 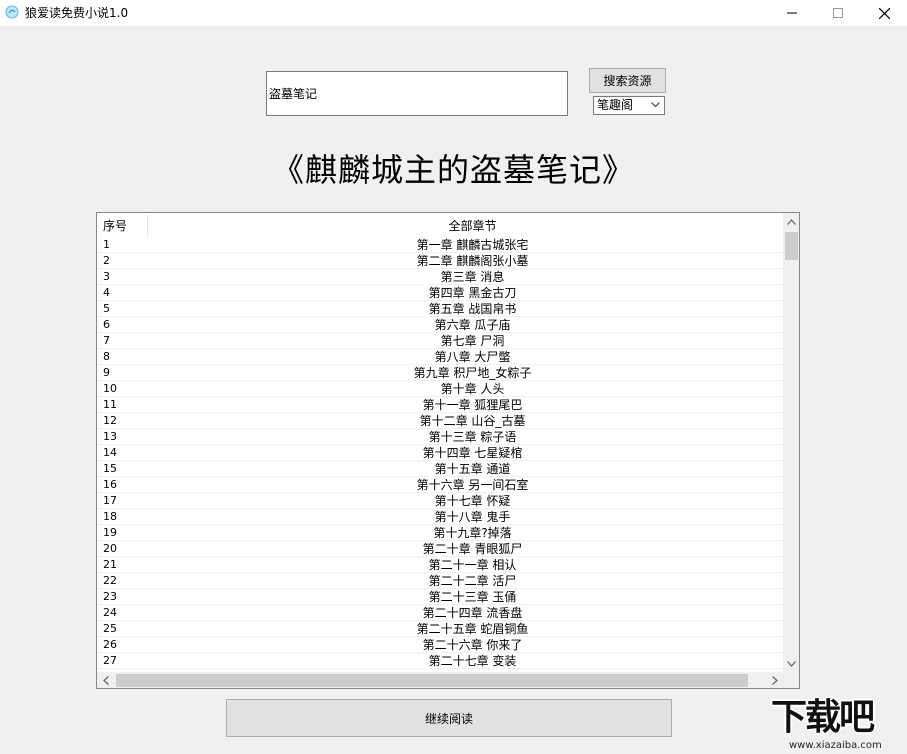 I want to click on chapter-num: 16, so click(x=110, y=484).